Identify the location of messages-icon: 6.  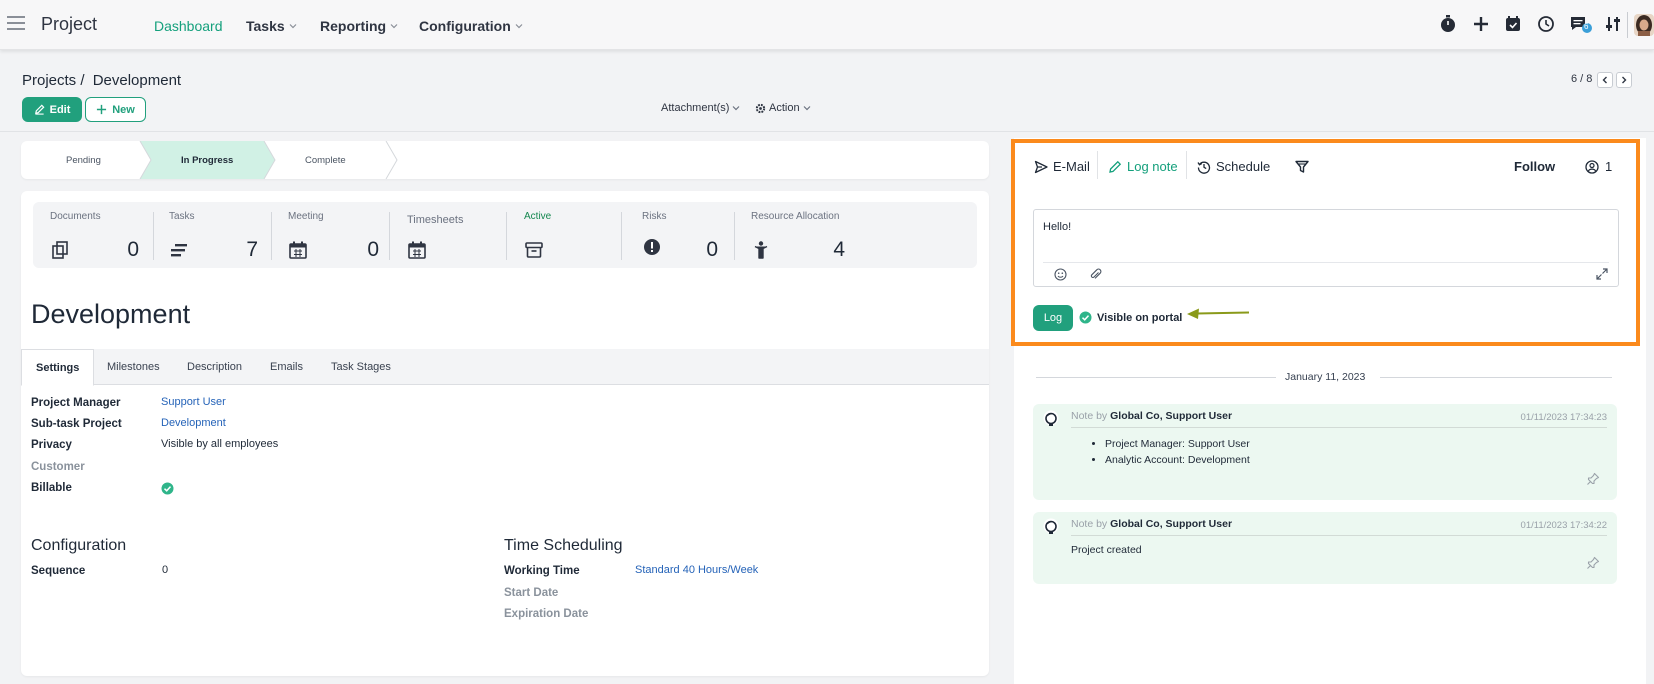
(1580, 24).